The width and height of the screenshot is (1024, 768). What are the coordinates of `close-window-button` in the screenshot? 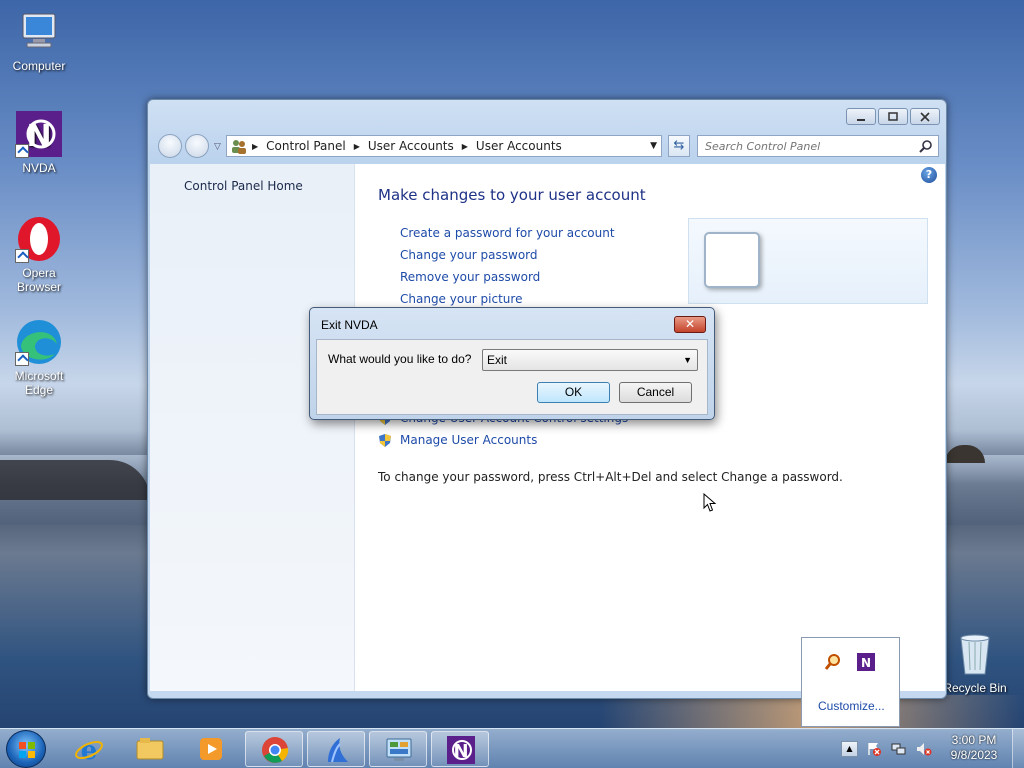 It's located at (925, 116).